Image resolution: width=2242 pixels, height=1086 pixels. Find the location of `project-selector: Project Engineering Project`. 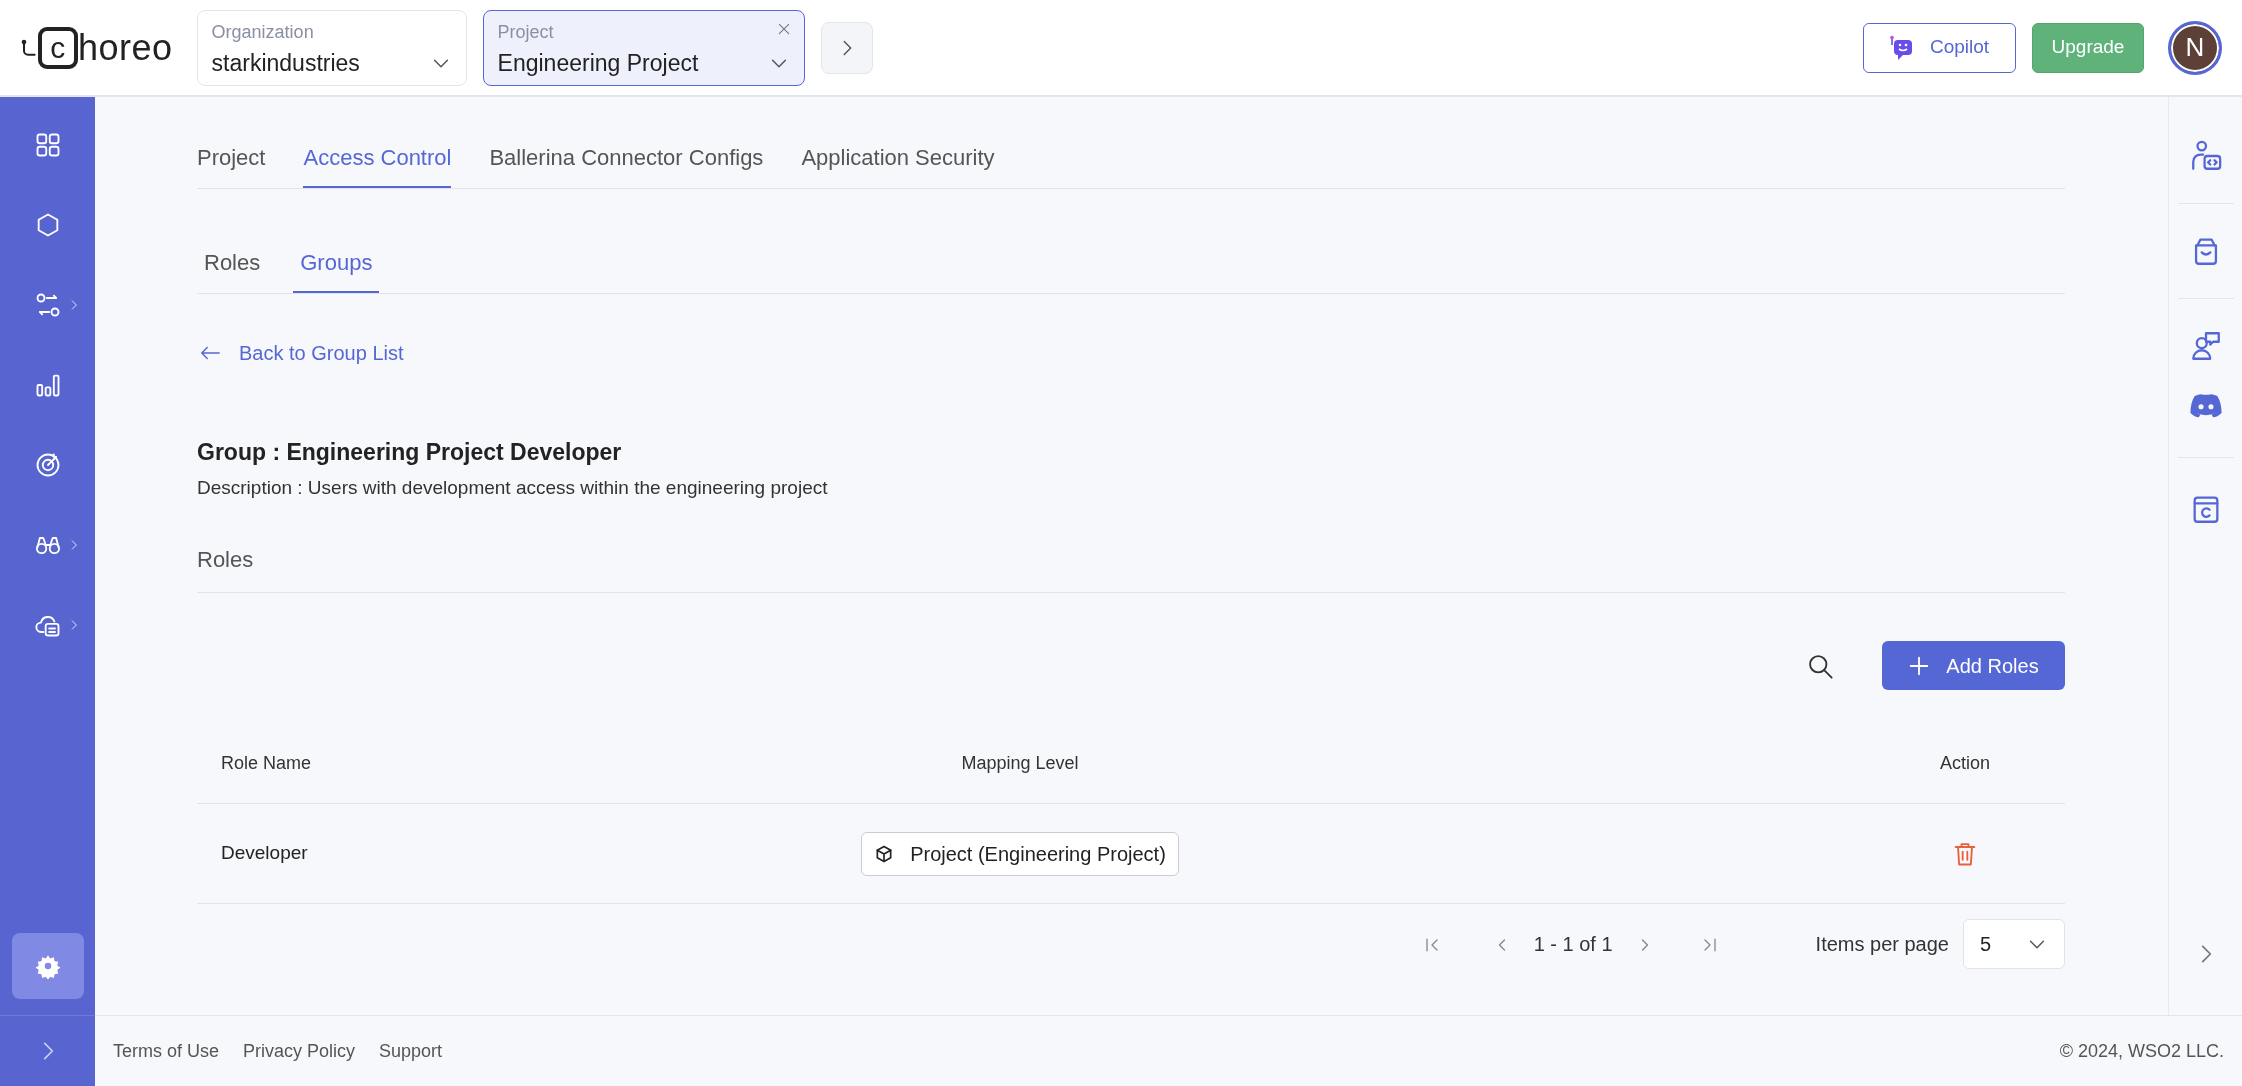

project-selector: Project Engineering Project is located at coordinates (643, 47).